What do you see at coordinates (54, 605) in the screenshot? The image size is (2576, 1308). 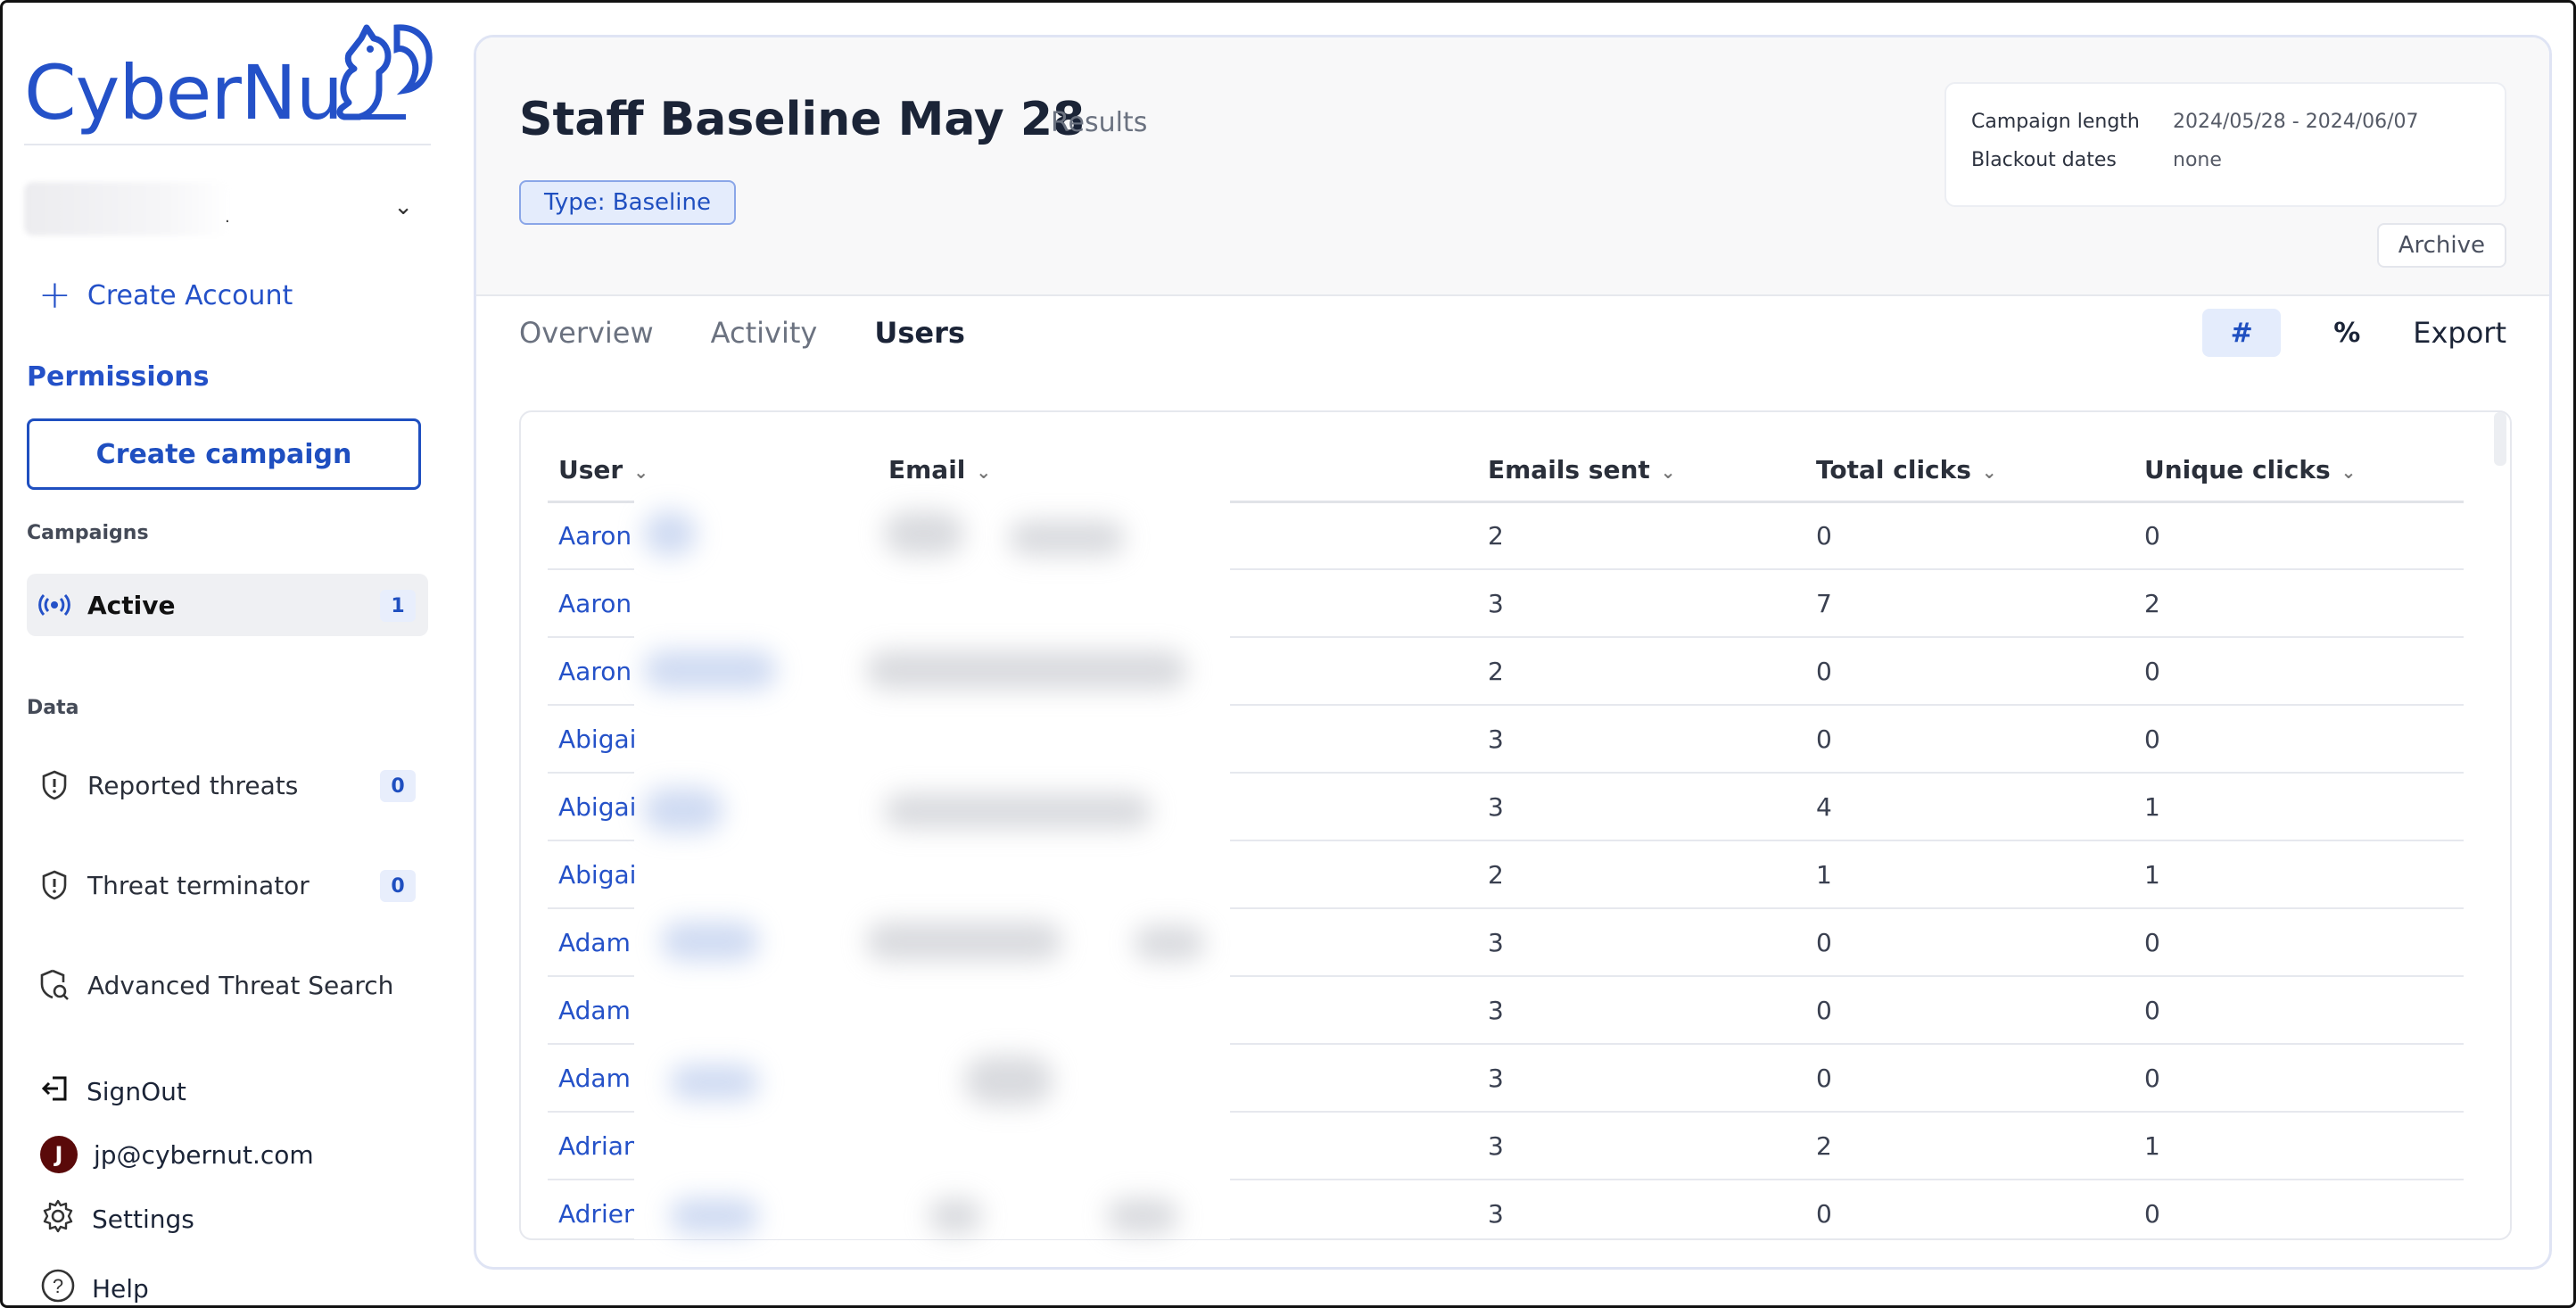 I see `broadcast-icon` at bounding box center [54, 605].